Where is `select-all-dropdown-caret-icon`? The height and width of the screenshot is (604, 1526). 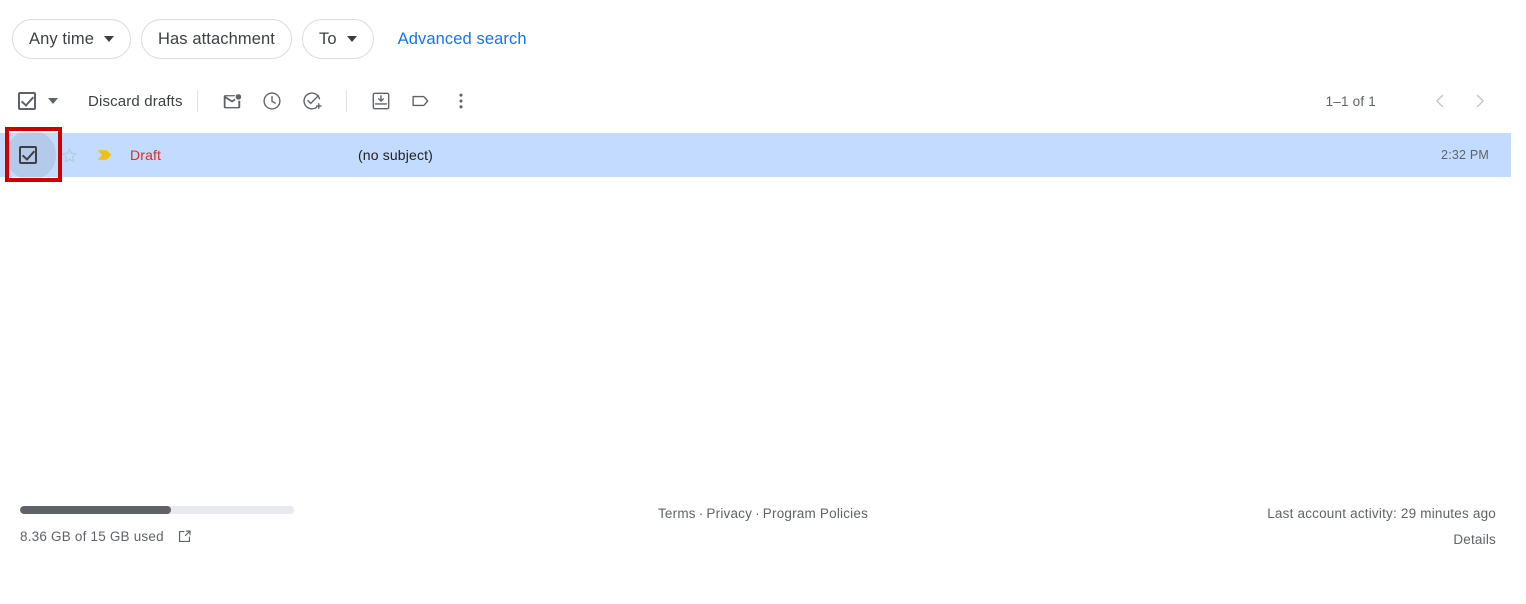
select-all-dropdown-caret-icon is located at coordinates (53, 101).